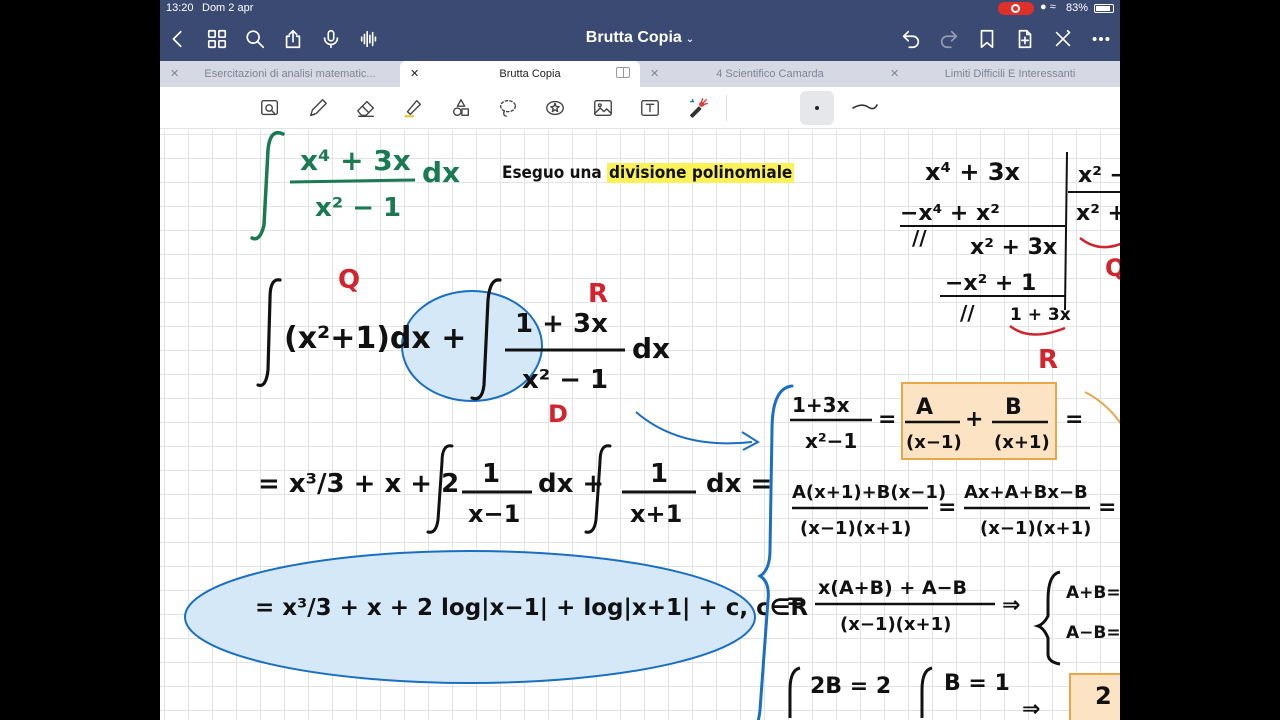 This screenshot has height=720, width=1280. I want to click on status-time: 13:20, so click(180, 8).